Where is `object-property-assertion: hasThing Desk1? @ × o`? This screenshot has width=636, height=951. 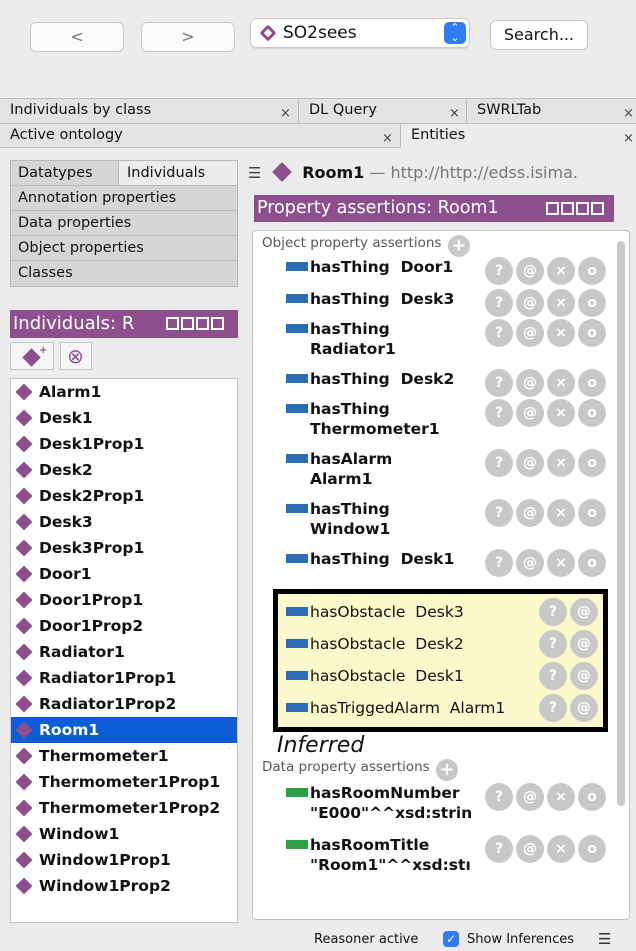
object-property-assertion: hasThing Desk1? @ × o is located at coordinates (446, 563).